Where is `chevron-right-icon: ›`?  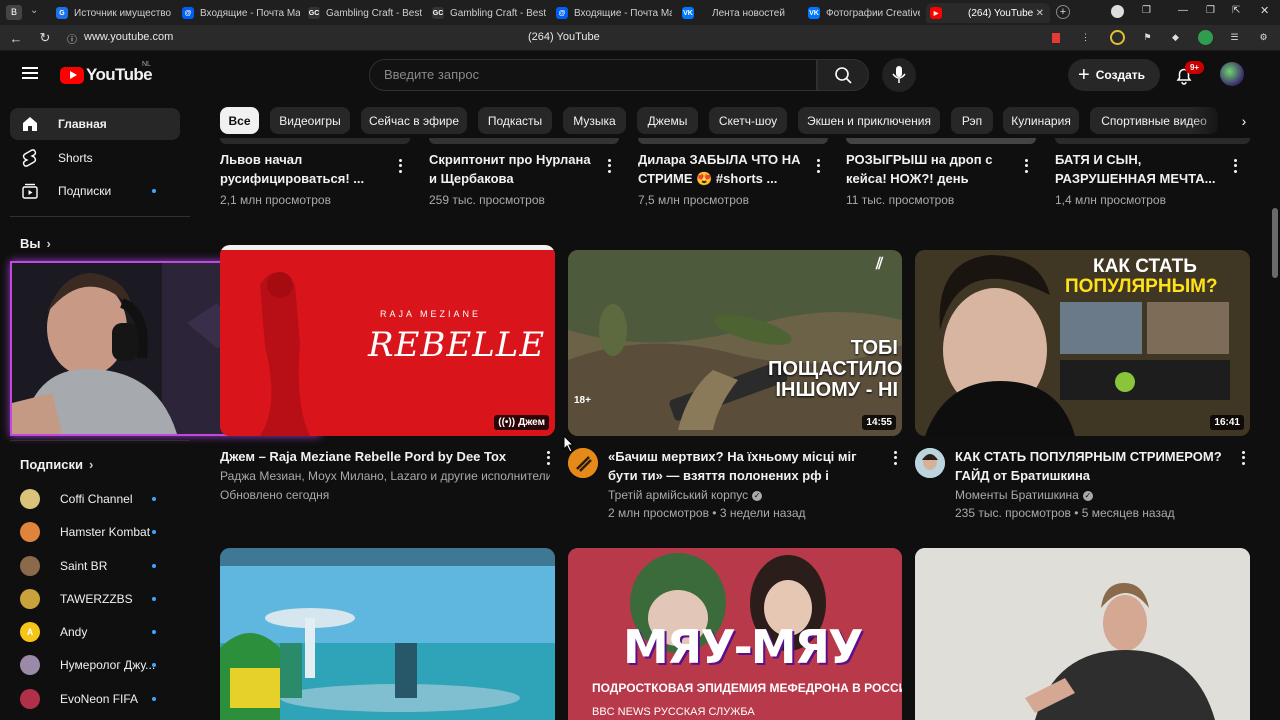 chevron-right-icon: › is located at coordinates (1244, 121).